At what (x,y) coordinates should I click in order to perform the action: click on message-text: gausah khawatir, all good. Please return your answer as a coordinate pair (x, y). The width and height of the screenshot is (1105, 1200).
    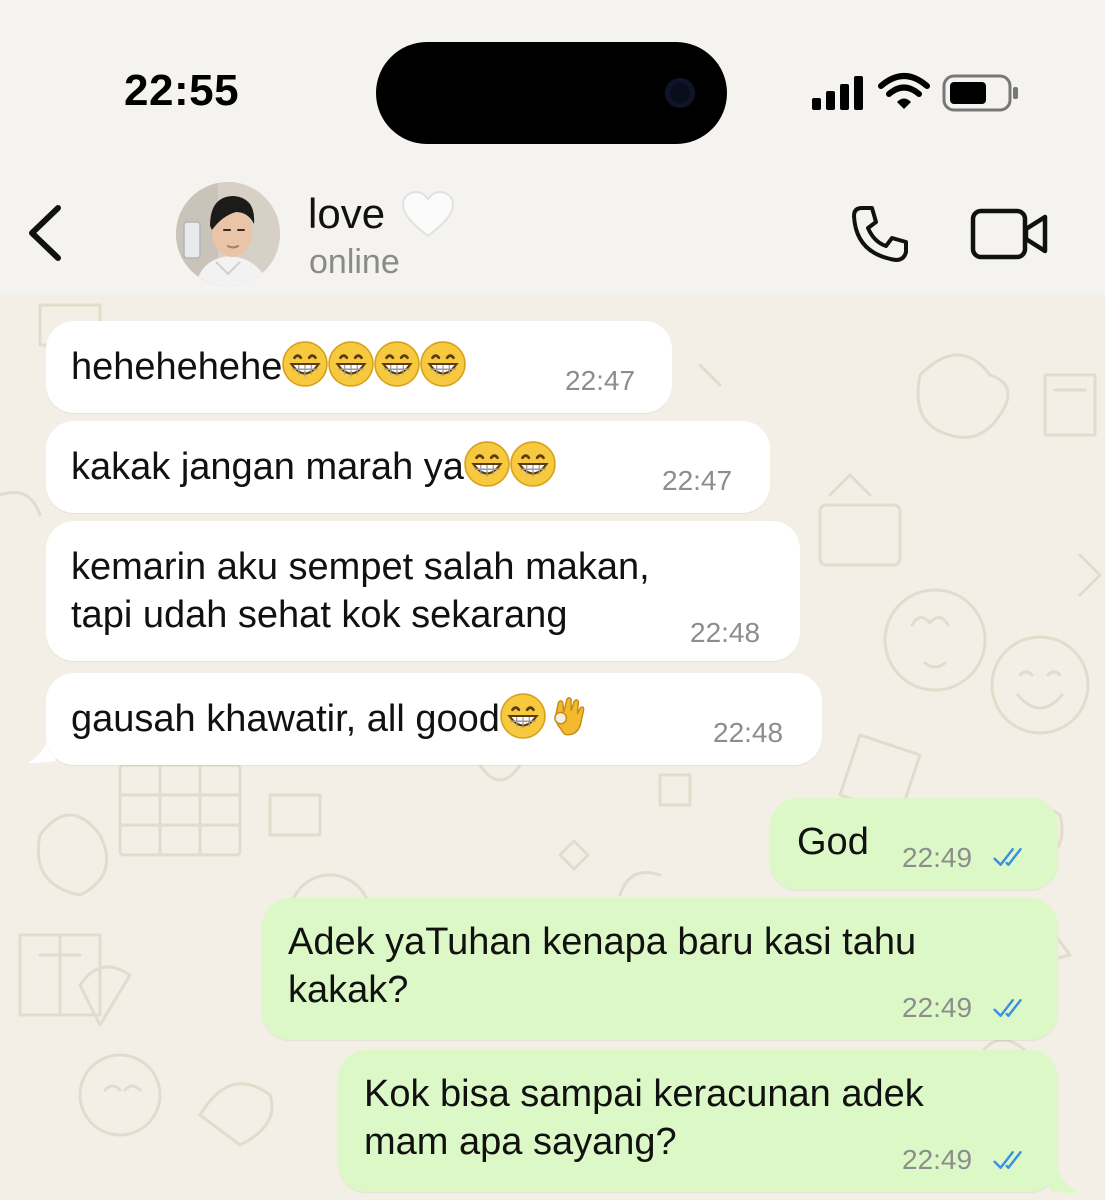
    Looking at the image, I should click on (331, 718).